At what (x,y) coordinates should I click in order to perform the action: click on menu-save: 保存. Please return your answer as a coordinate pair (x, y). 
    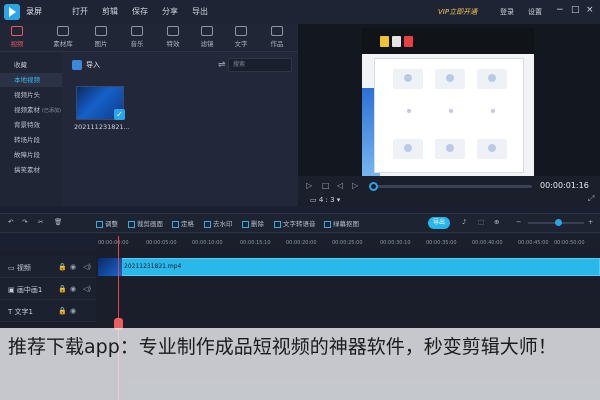
    Looking at the image, I should click on (140, 11).